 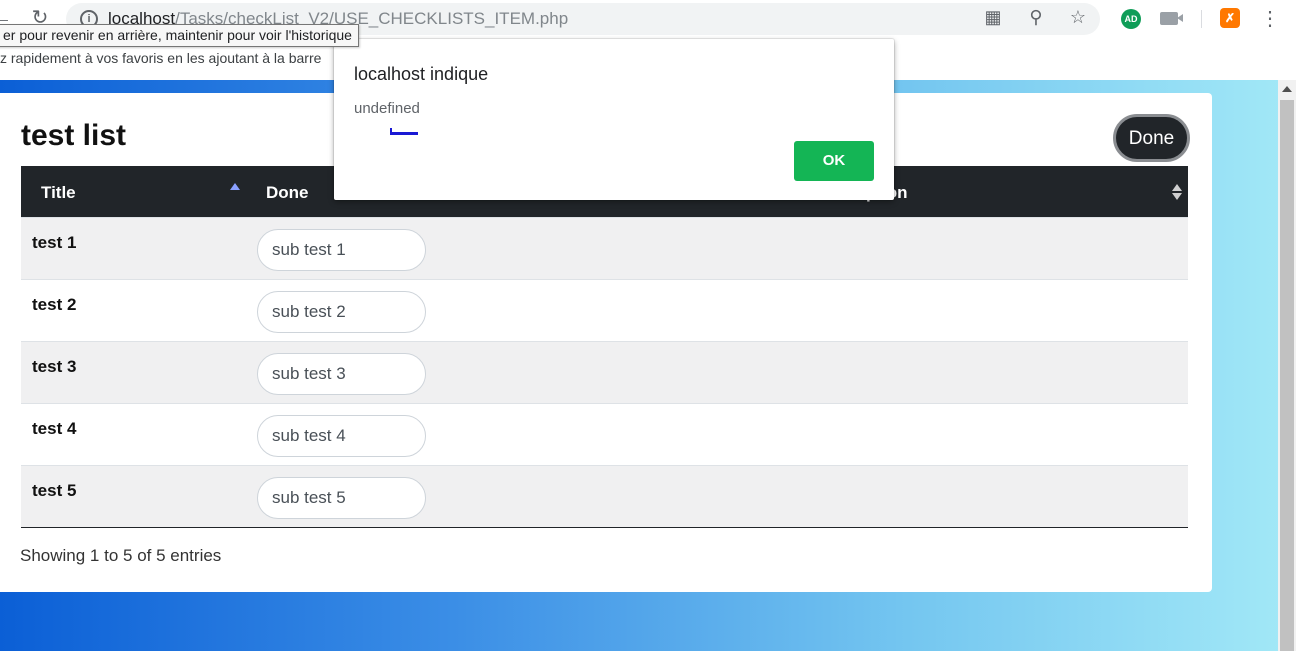 I want to click on translate-icon: ▦, so click(x=993, y=17).